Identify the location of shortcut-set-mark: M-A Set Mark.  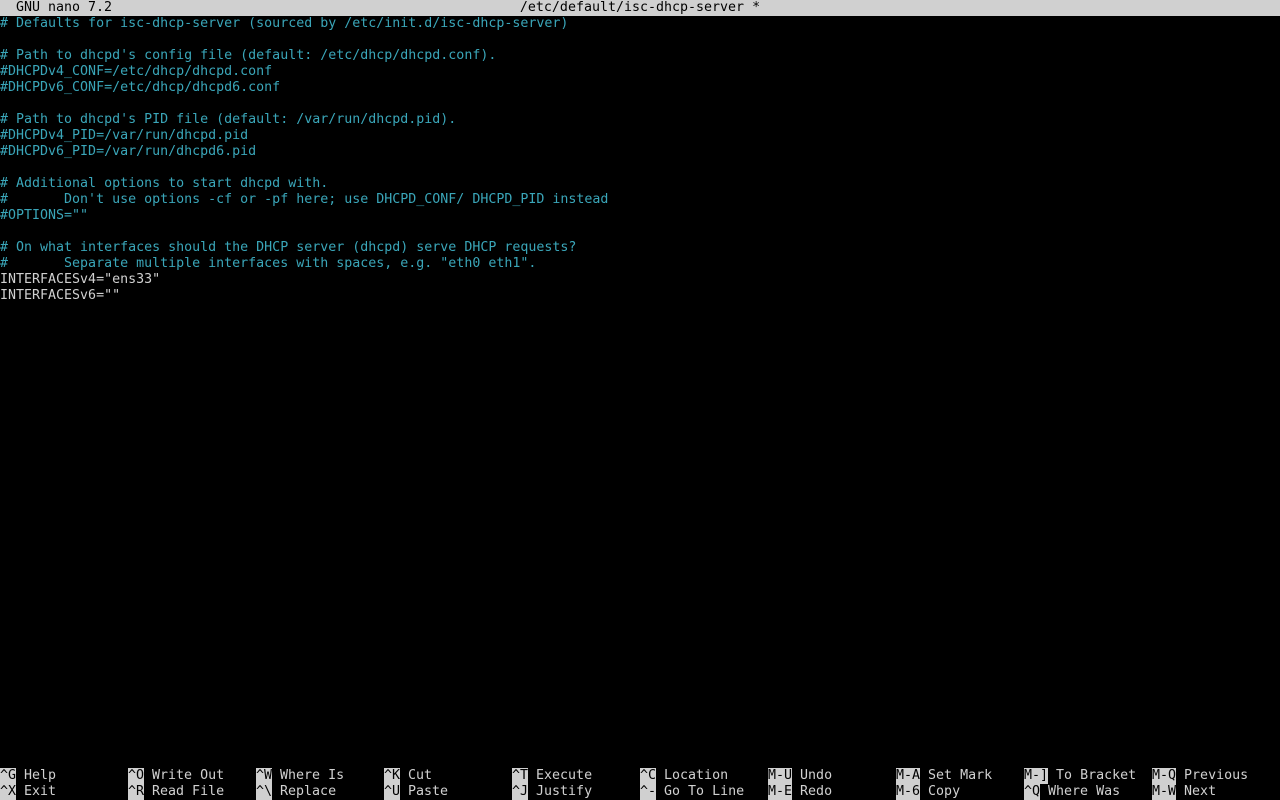
(944, 776).